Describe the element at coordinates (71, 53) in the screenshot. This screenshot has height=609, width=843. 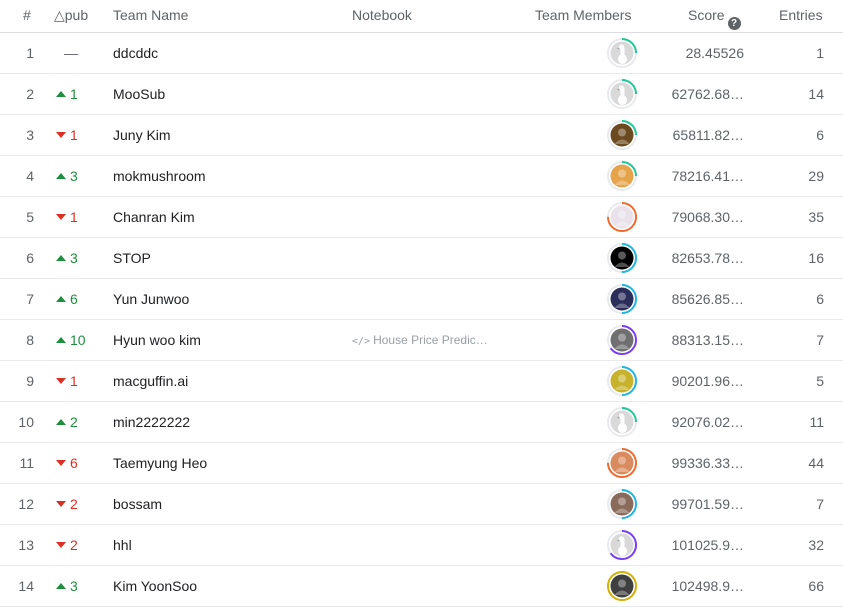
I see `delta-value: —` at that location.